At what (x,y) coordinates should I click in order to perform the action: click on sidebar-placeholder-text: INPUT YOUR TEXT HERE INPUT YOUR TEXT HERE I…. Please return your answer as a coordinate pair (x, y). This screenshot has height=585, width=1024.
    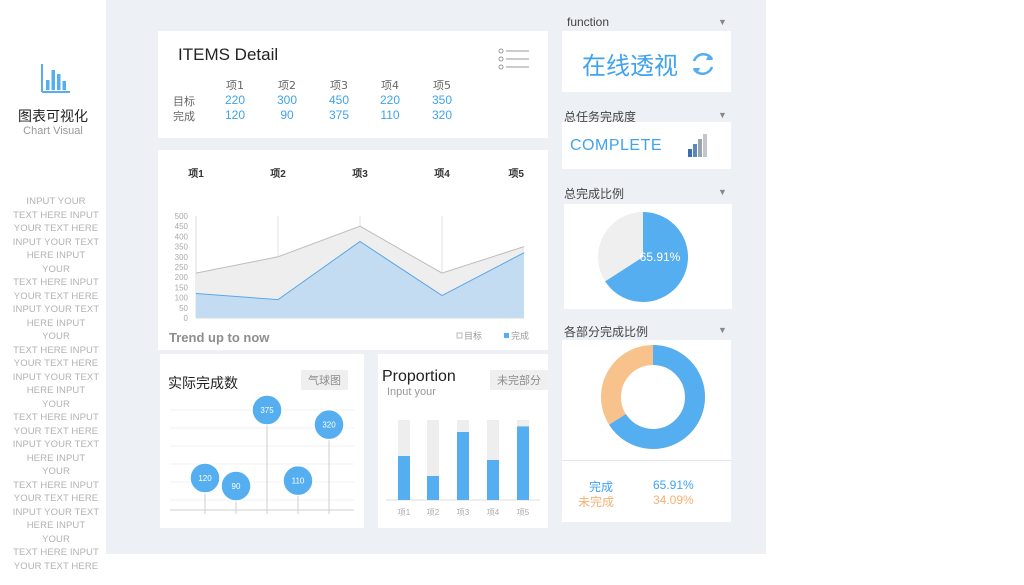
    Looking at the image, I should click on (56, 384).